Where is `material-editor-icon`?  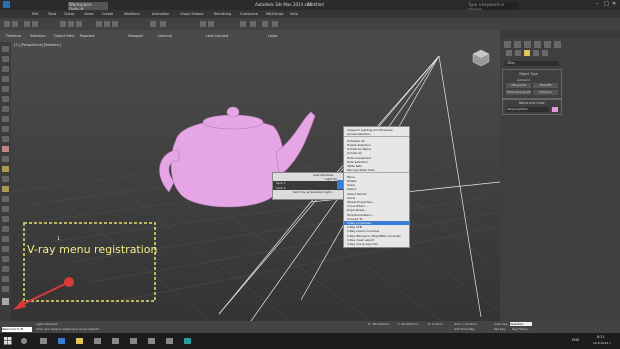
material-editor-icon is located at coordinates (253, 24).